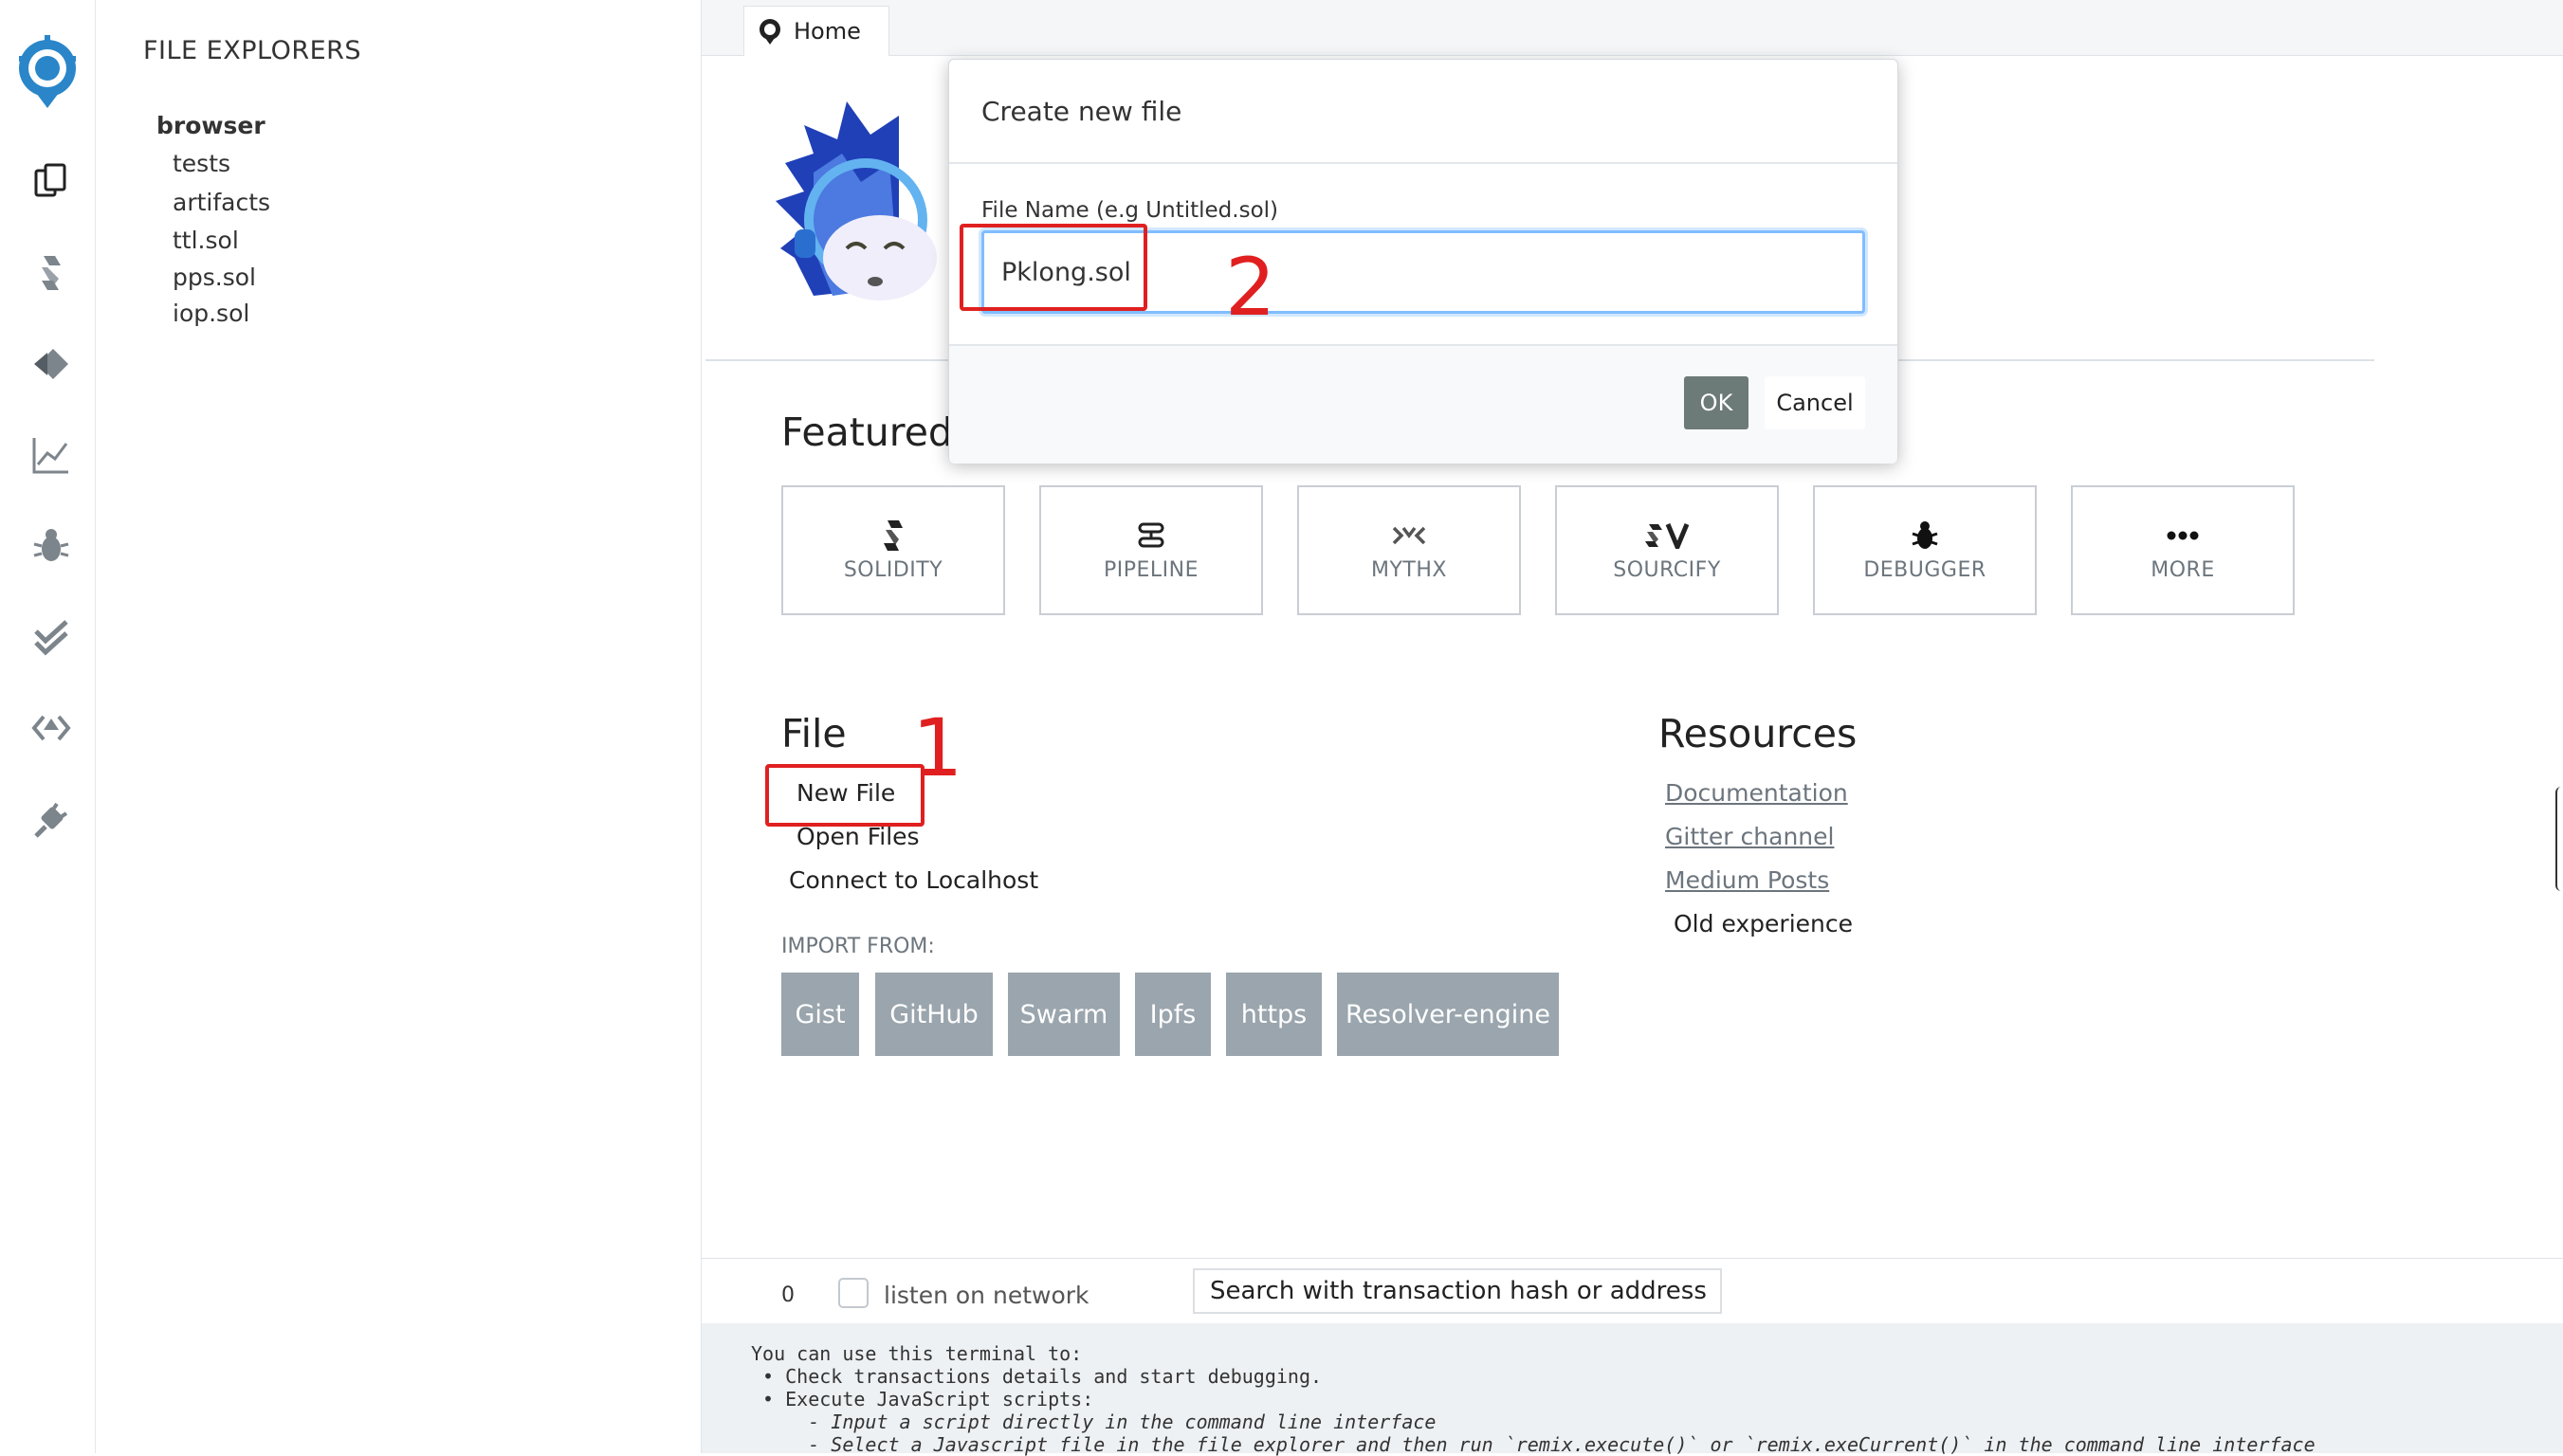 This screenshot has height=1456, width=2563. I want to click on plugin-card-debugger: DEBUGGER, so click(1925, 550).